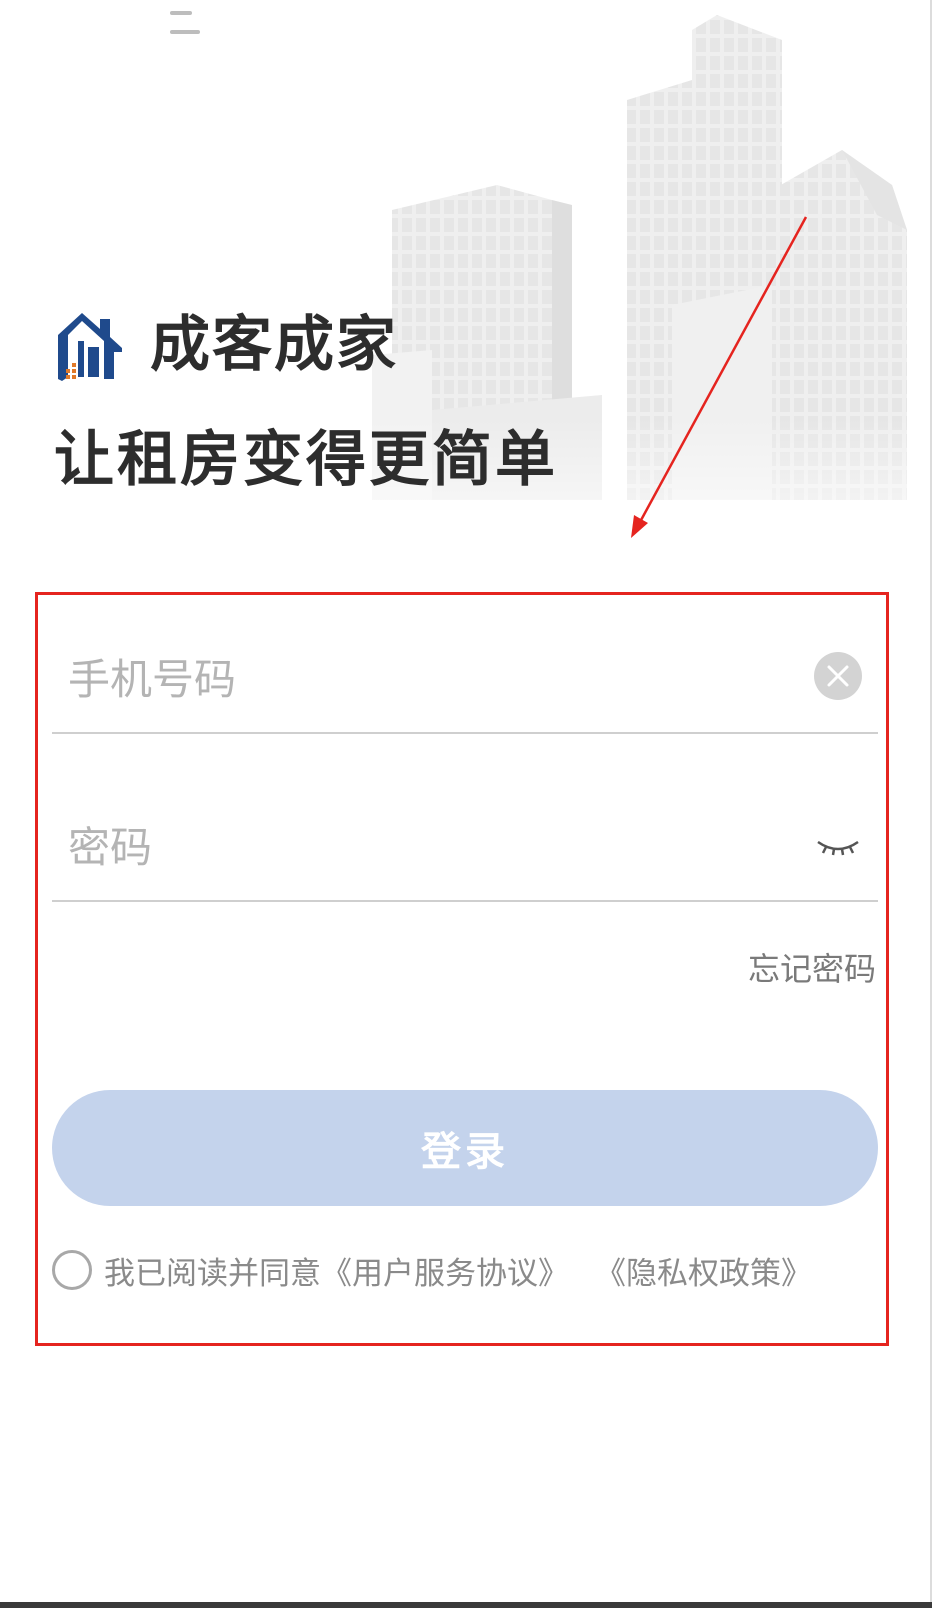  What do you see at coordinates (274, 345) in the screenshot?
I see `app-name: 成客成家` at bounding box center [274, 345].